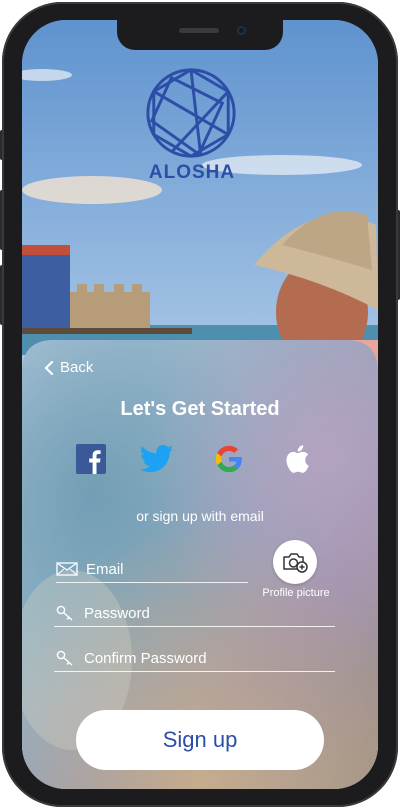 The width and height of the screenshot is (400, 809). Describe the element at coordinates (194, 613) in the screenshot. I see `password-field: Password` at that location.